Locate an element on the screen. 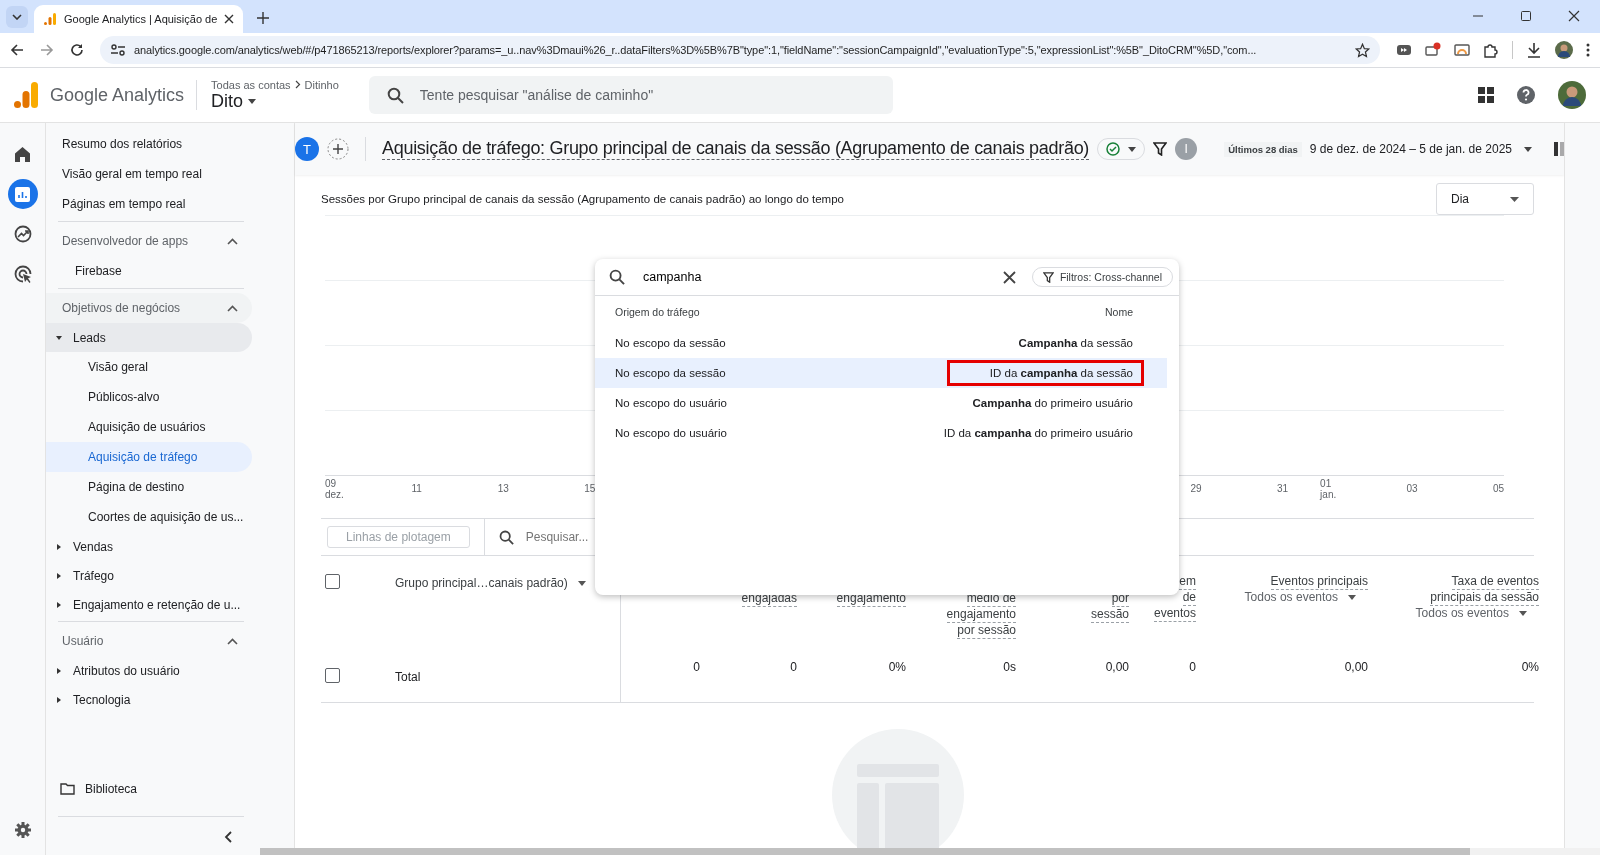  filter-icon is located at coordinates (1160, 149).